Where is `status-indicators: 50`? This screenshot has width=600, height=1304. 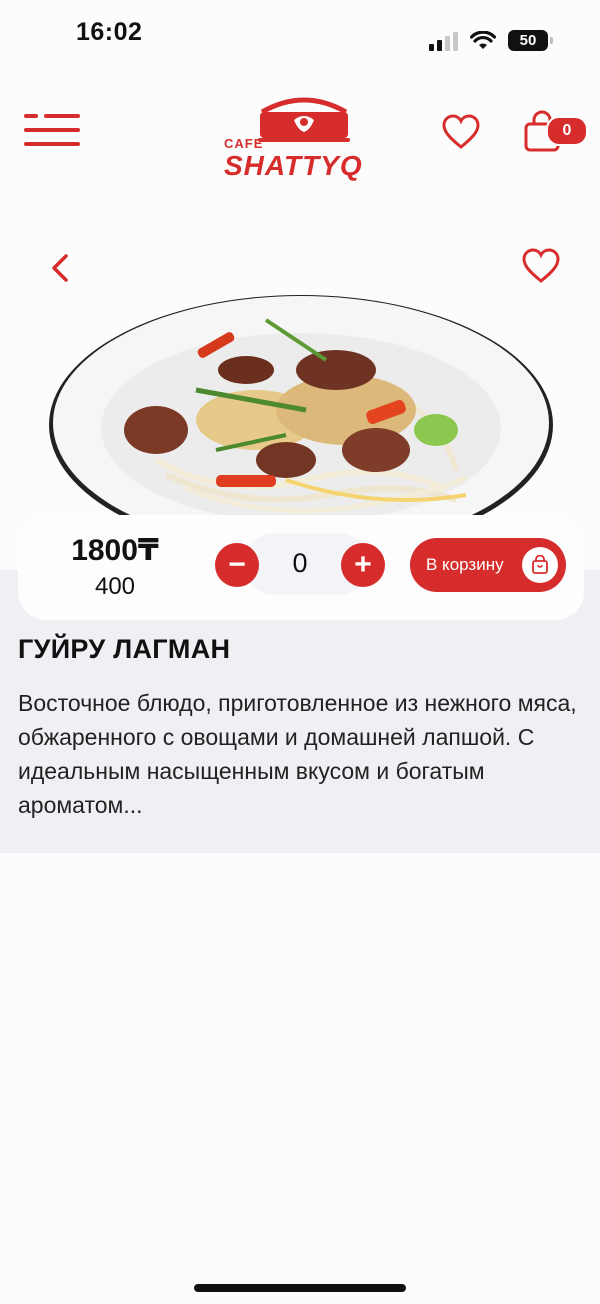
status-indicators: 50 is located at coordinates (491, 40).